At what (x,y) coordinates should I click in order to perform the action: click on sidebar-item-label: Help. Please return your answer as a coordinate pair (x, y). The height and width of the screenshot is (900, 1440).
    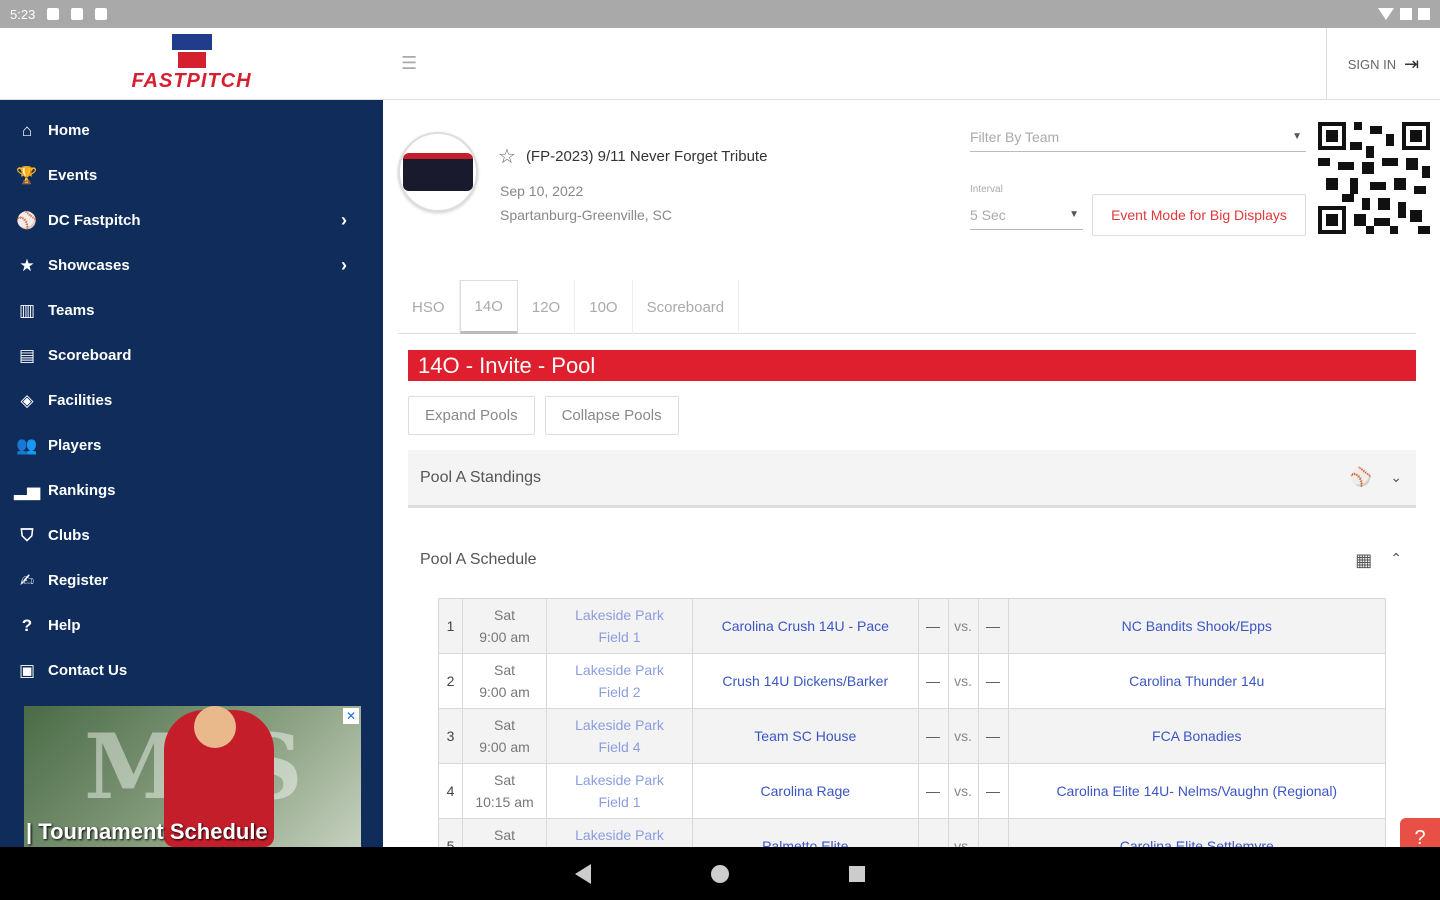
    Looking at the image, I should click on (64, 625).